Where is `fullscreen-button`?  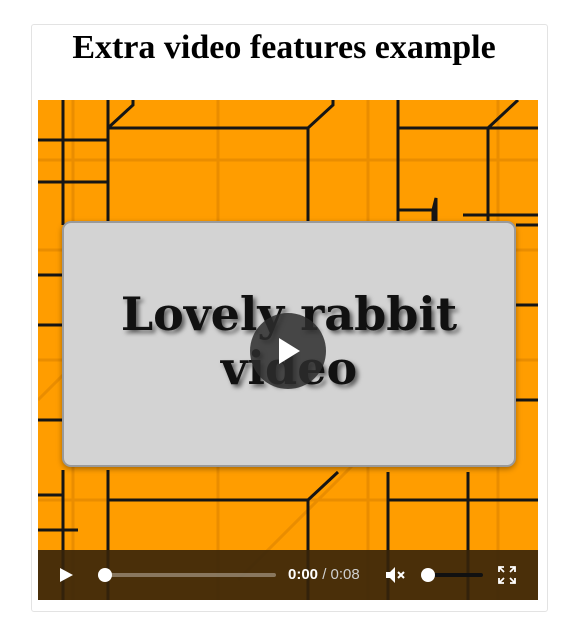
fullscreen-button is located at coordinates (507, 575).